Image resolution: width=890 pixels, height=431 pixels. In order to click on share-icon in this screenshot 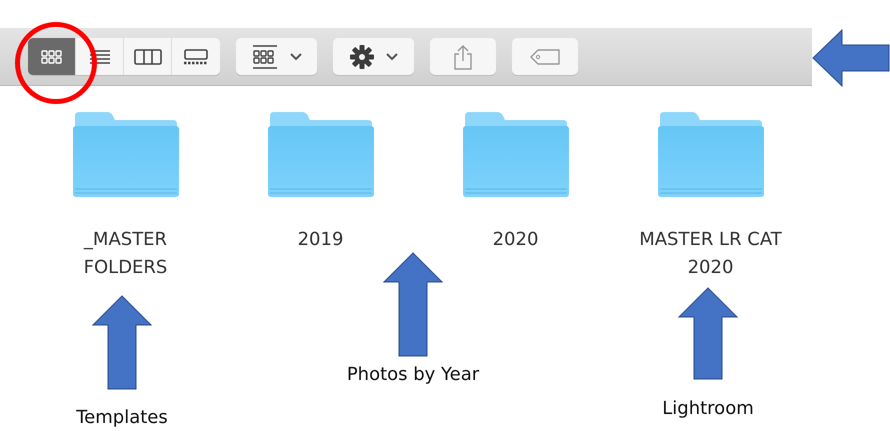, I will do `click(463, 57)`.